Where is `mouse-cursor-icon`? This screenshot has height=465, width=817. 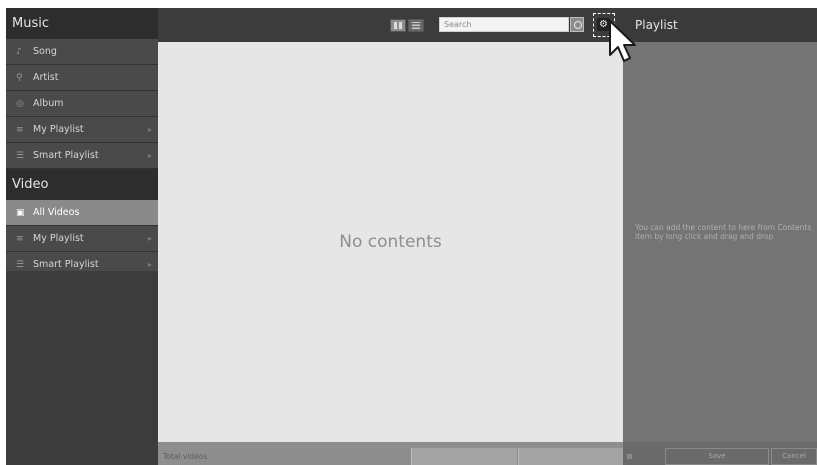 mouse-cursor-icon is located at coordinates (622, 41).